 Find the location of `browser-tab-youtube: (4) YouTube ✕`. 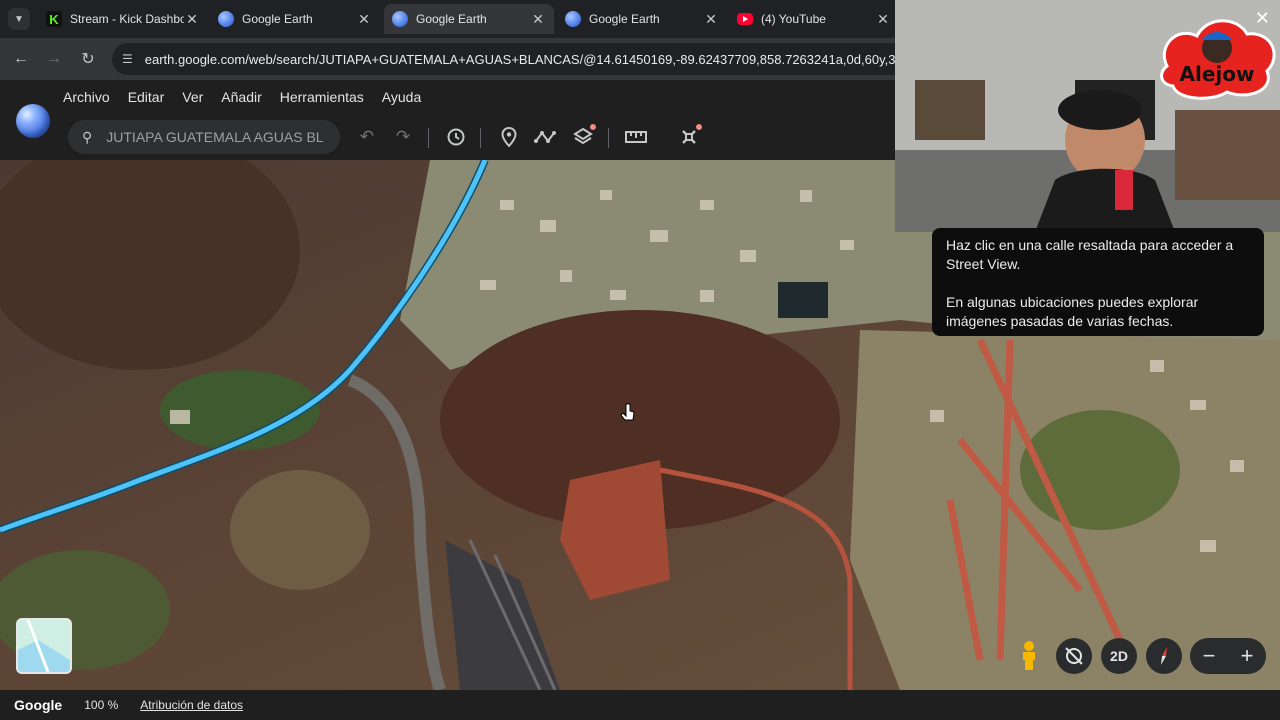

browser-tab-youtube: (4) YouTube ✕ is located at coordinates (814, 19).